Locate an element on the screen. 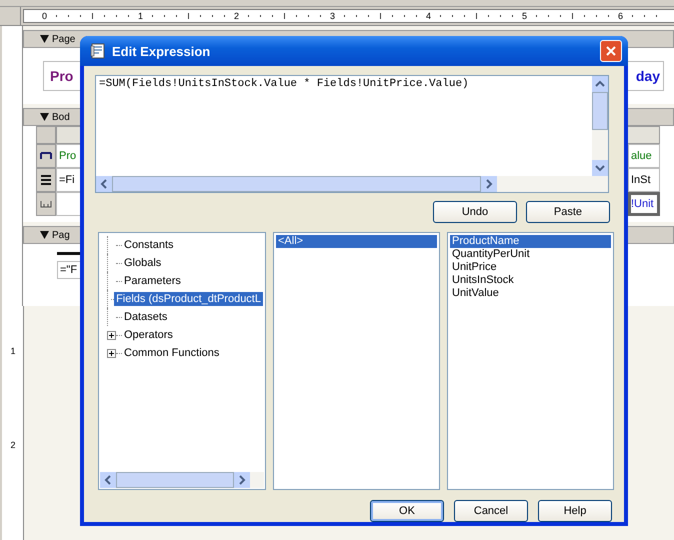  ruler-number: 5 is located at coordinates (525, 16).